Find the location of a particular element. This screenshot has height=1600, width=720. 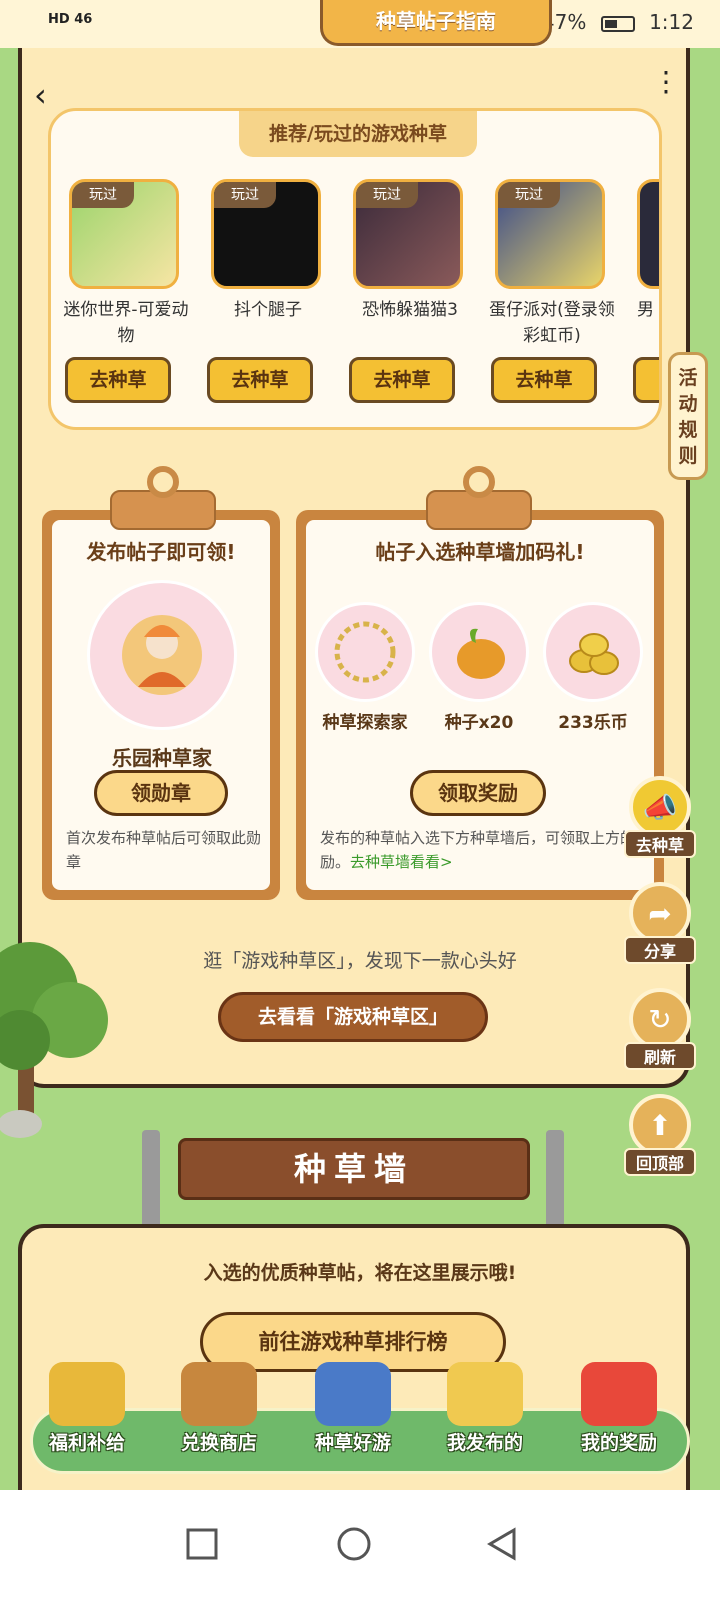

seed-icon is located at coordinates (479, 652).